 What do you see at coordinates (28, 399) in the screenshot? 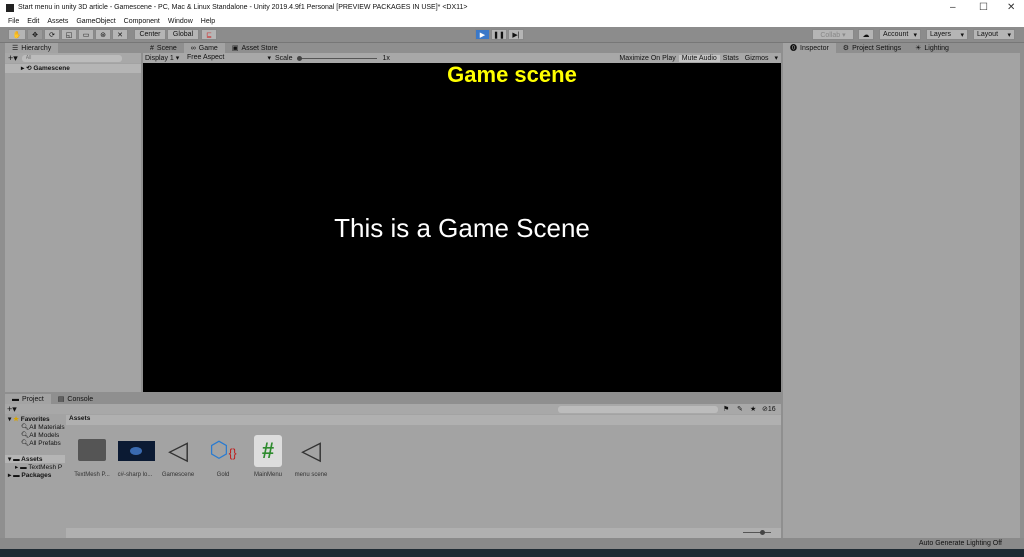
I see `tab-project: ▬ Project` at bounding box center [28, 399].